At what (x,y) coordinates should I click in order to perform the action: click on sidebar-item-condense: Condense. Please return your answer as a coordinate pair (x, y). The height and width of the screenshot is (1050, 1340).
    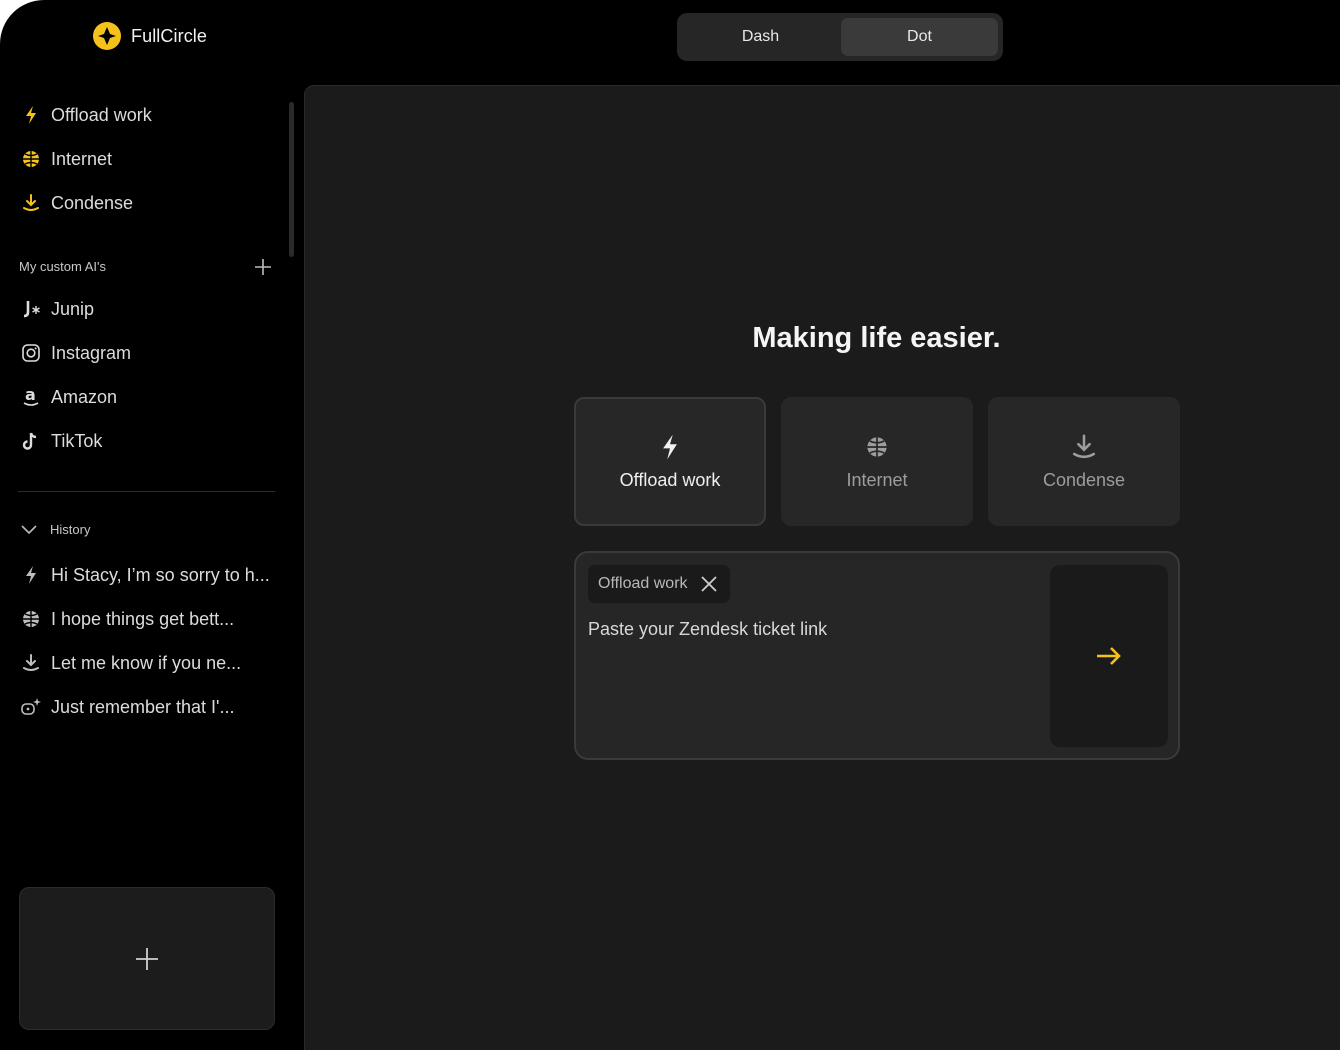
    Looking at the image, I should click on (76, 203).